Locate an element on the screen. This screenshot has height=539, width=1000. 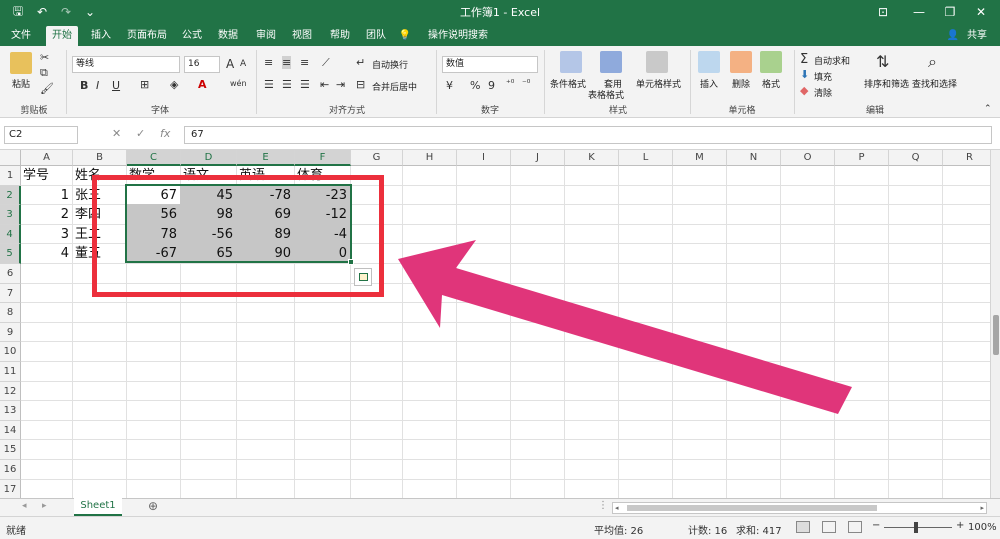
font-size-select: 16 is located at coordinates (202, 64).